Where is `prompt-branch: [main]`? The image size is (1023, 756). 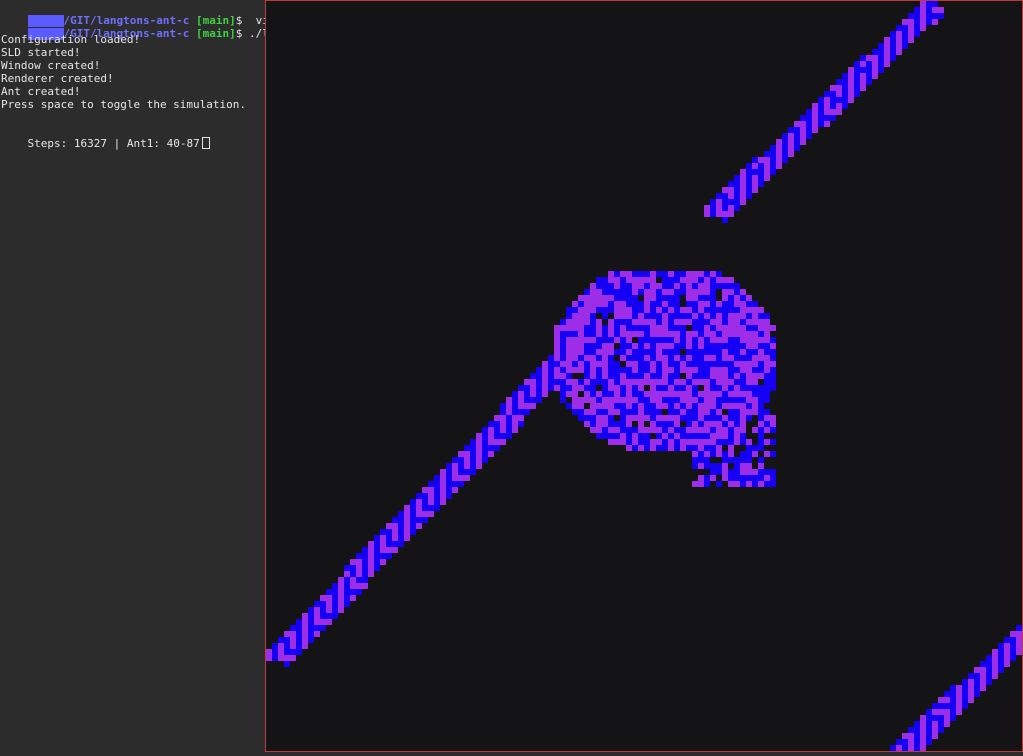 prompt-branch: [main] is located at coordinates (215, 33).